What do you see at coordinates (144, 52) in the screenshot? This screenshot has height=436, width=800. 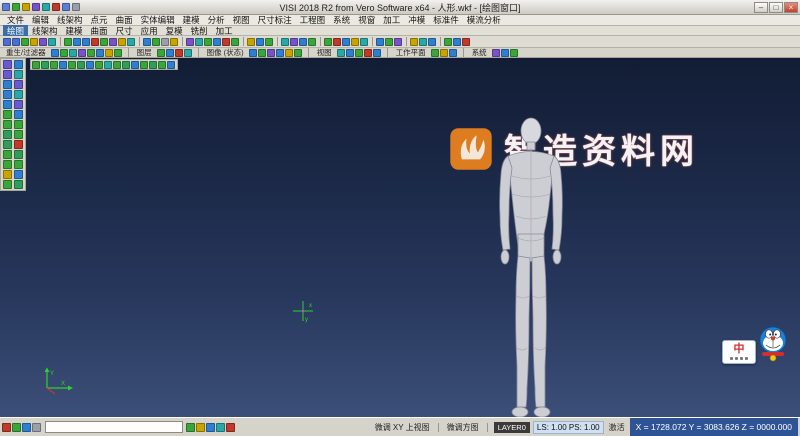 I see `group-label-layers: 图层` at bounding box center [144, 52].